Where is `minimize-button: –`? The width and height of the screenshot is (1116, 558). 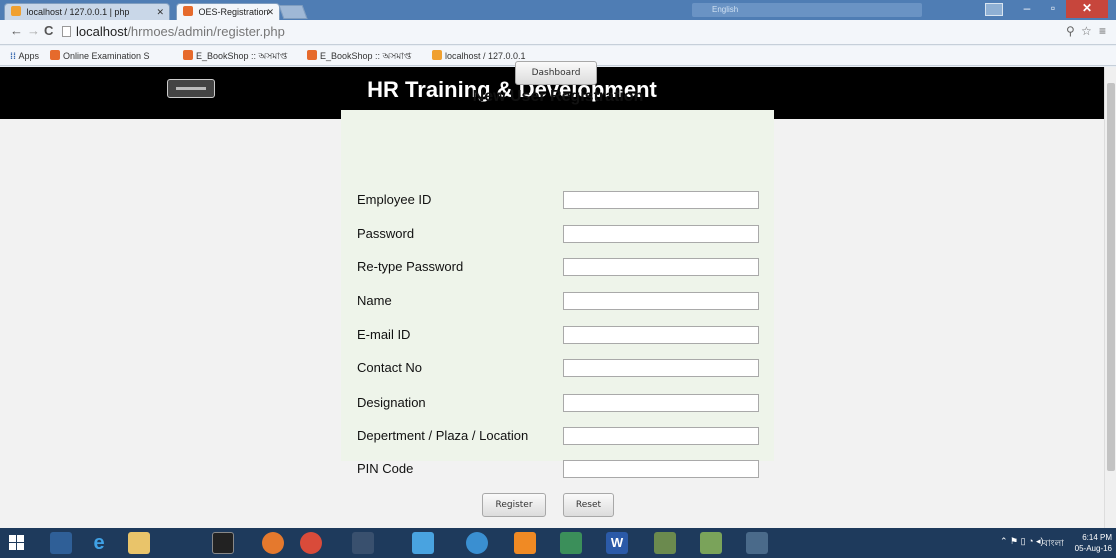
minimize-button: – is located at coordinates (1027, 9).